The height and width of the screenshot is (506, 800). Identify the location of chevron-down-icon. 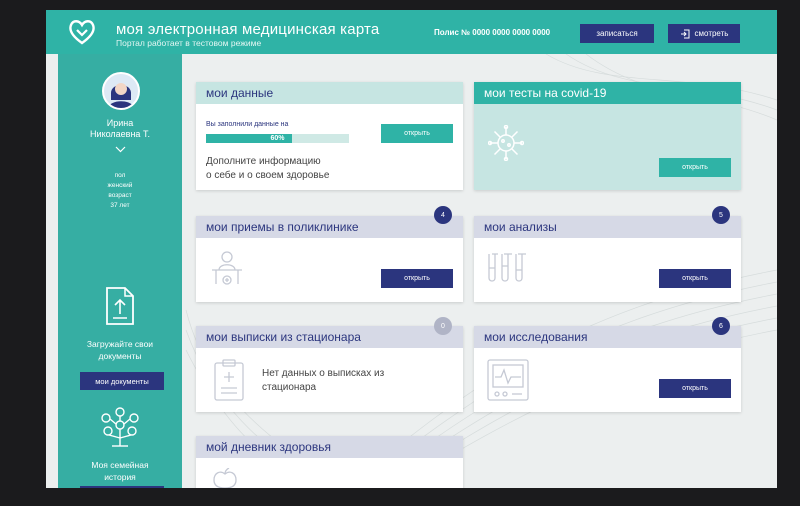
(120, 149).